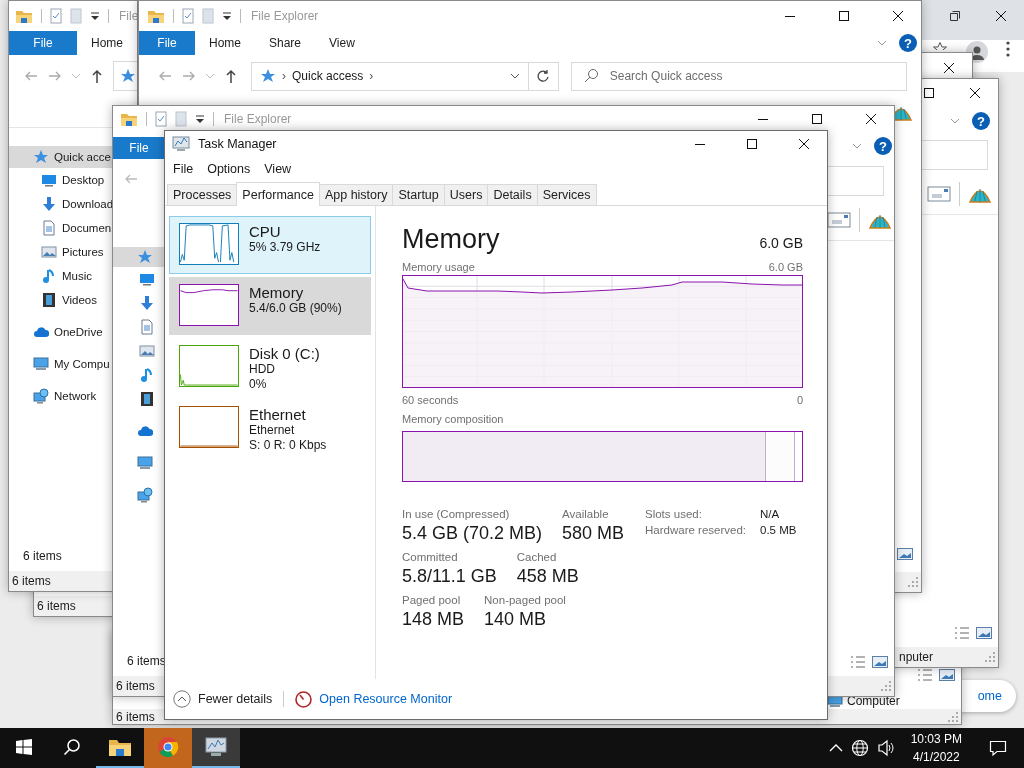  What do you see at coordinates (60, 180) in the screenshot?
I see `nav-item: Desktop` at bounding box center [60, 180].